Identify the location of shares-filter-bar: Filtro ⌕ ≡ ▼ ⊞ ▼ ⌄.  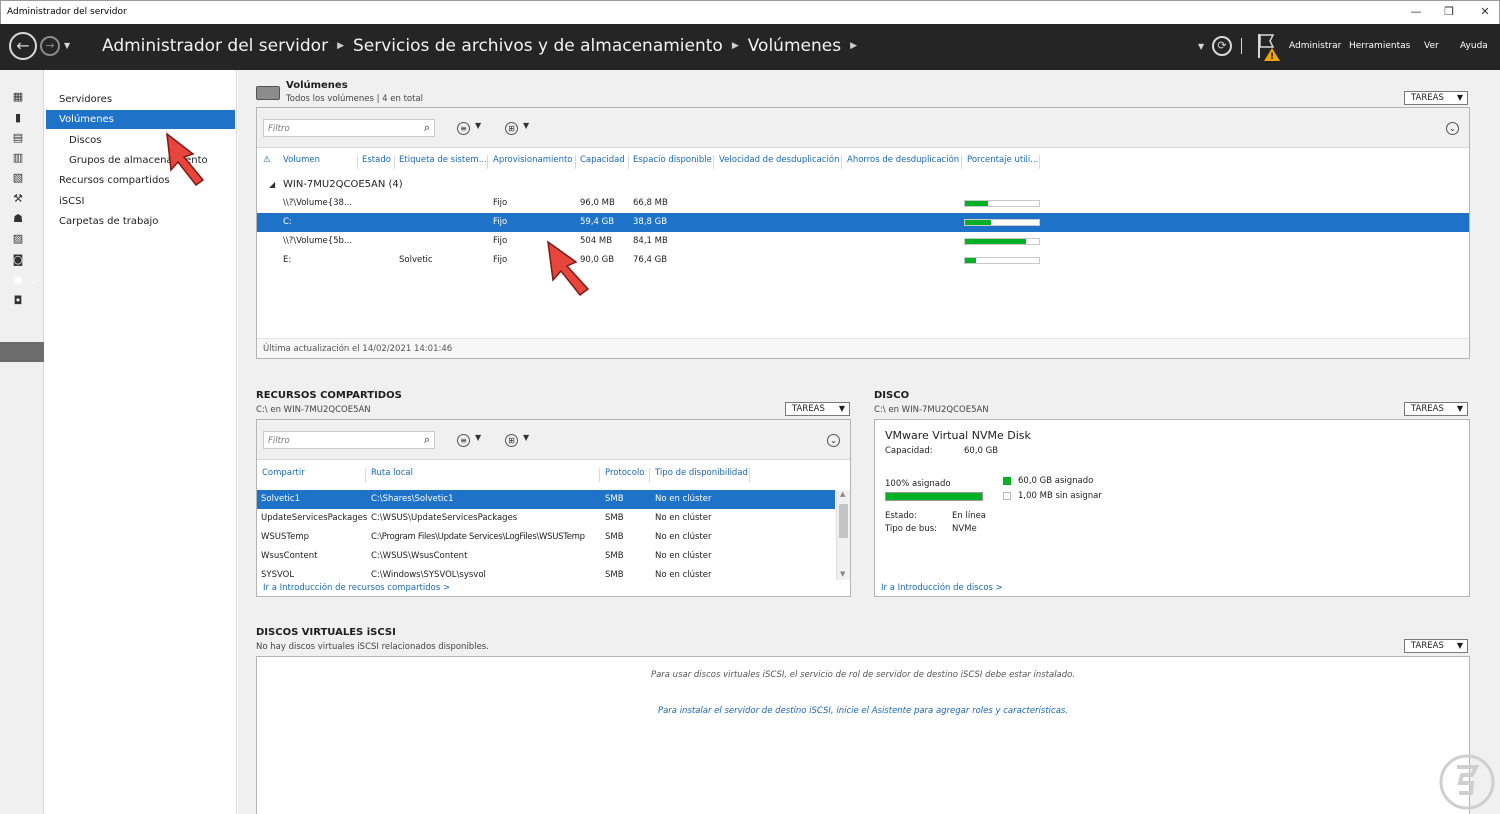
(553, 440).